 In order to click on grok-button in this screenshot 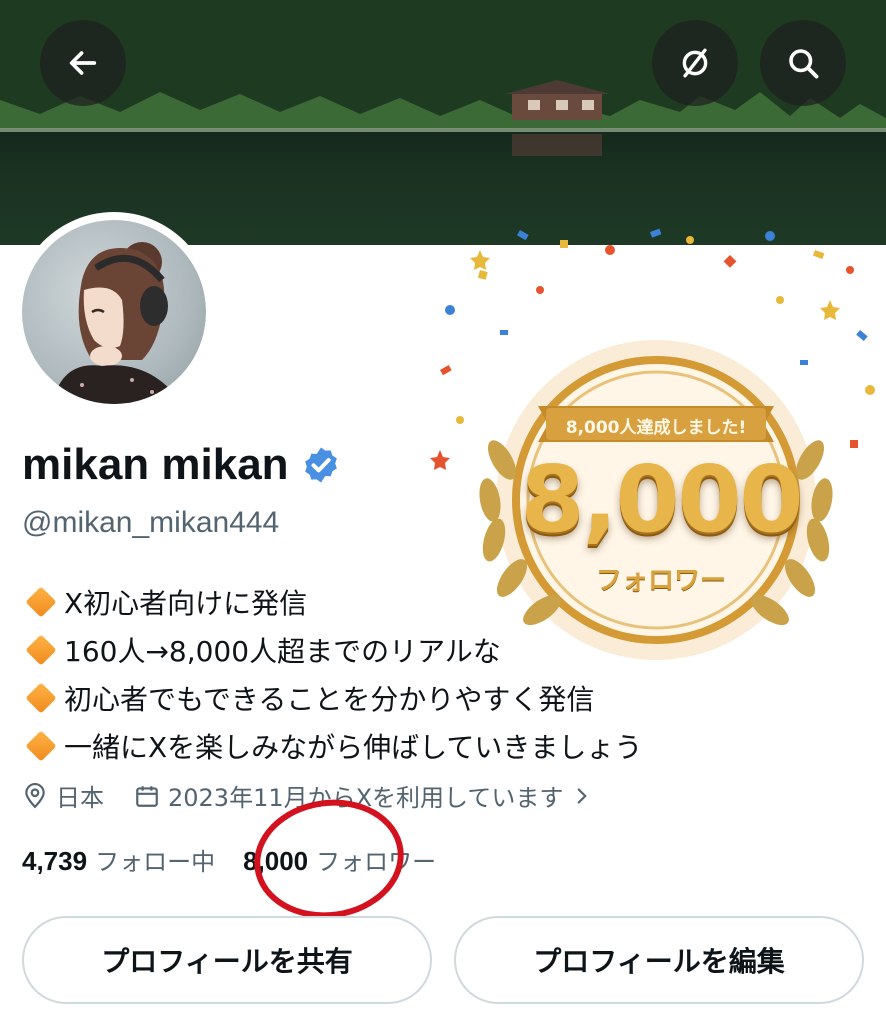, I will do `click(695, 63)`.